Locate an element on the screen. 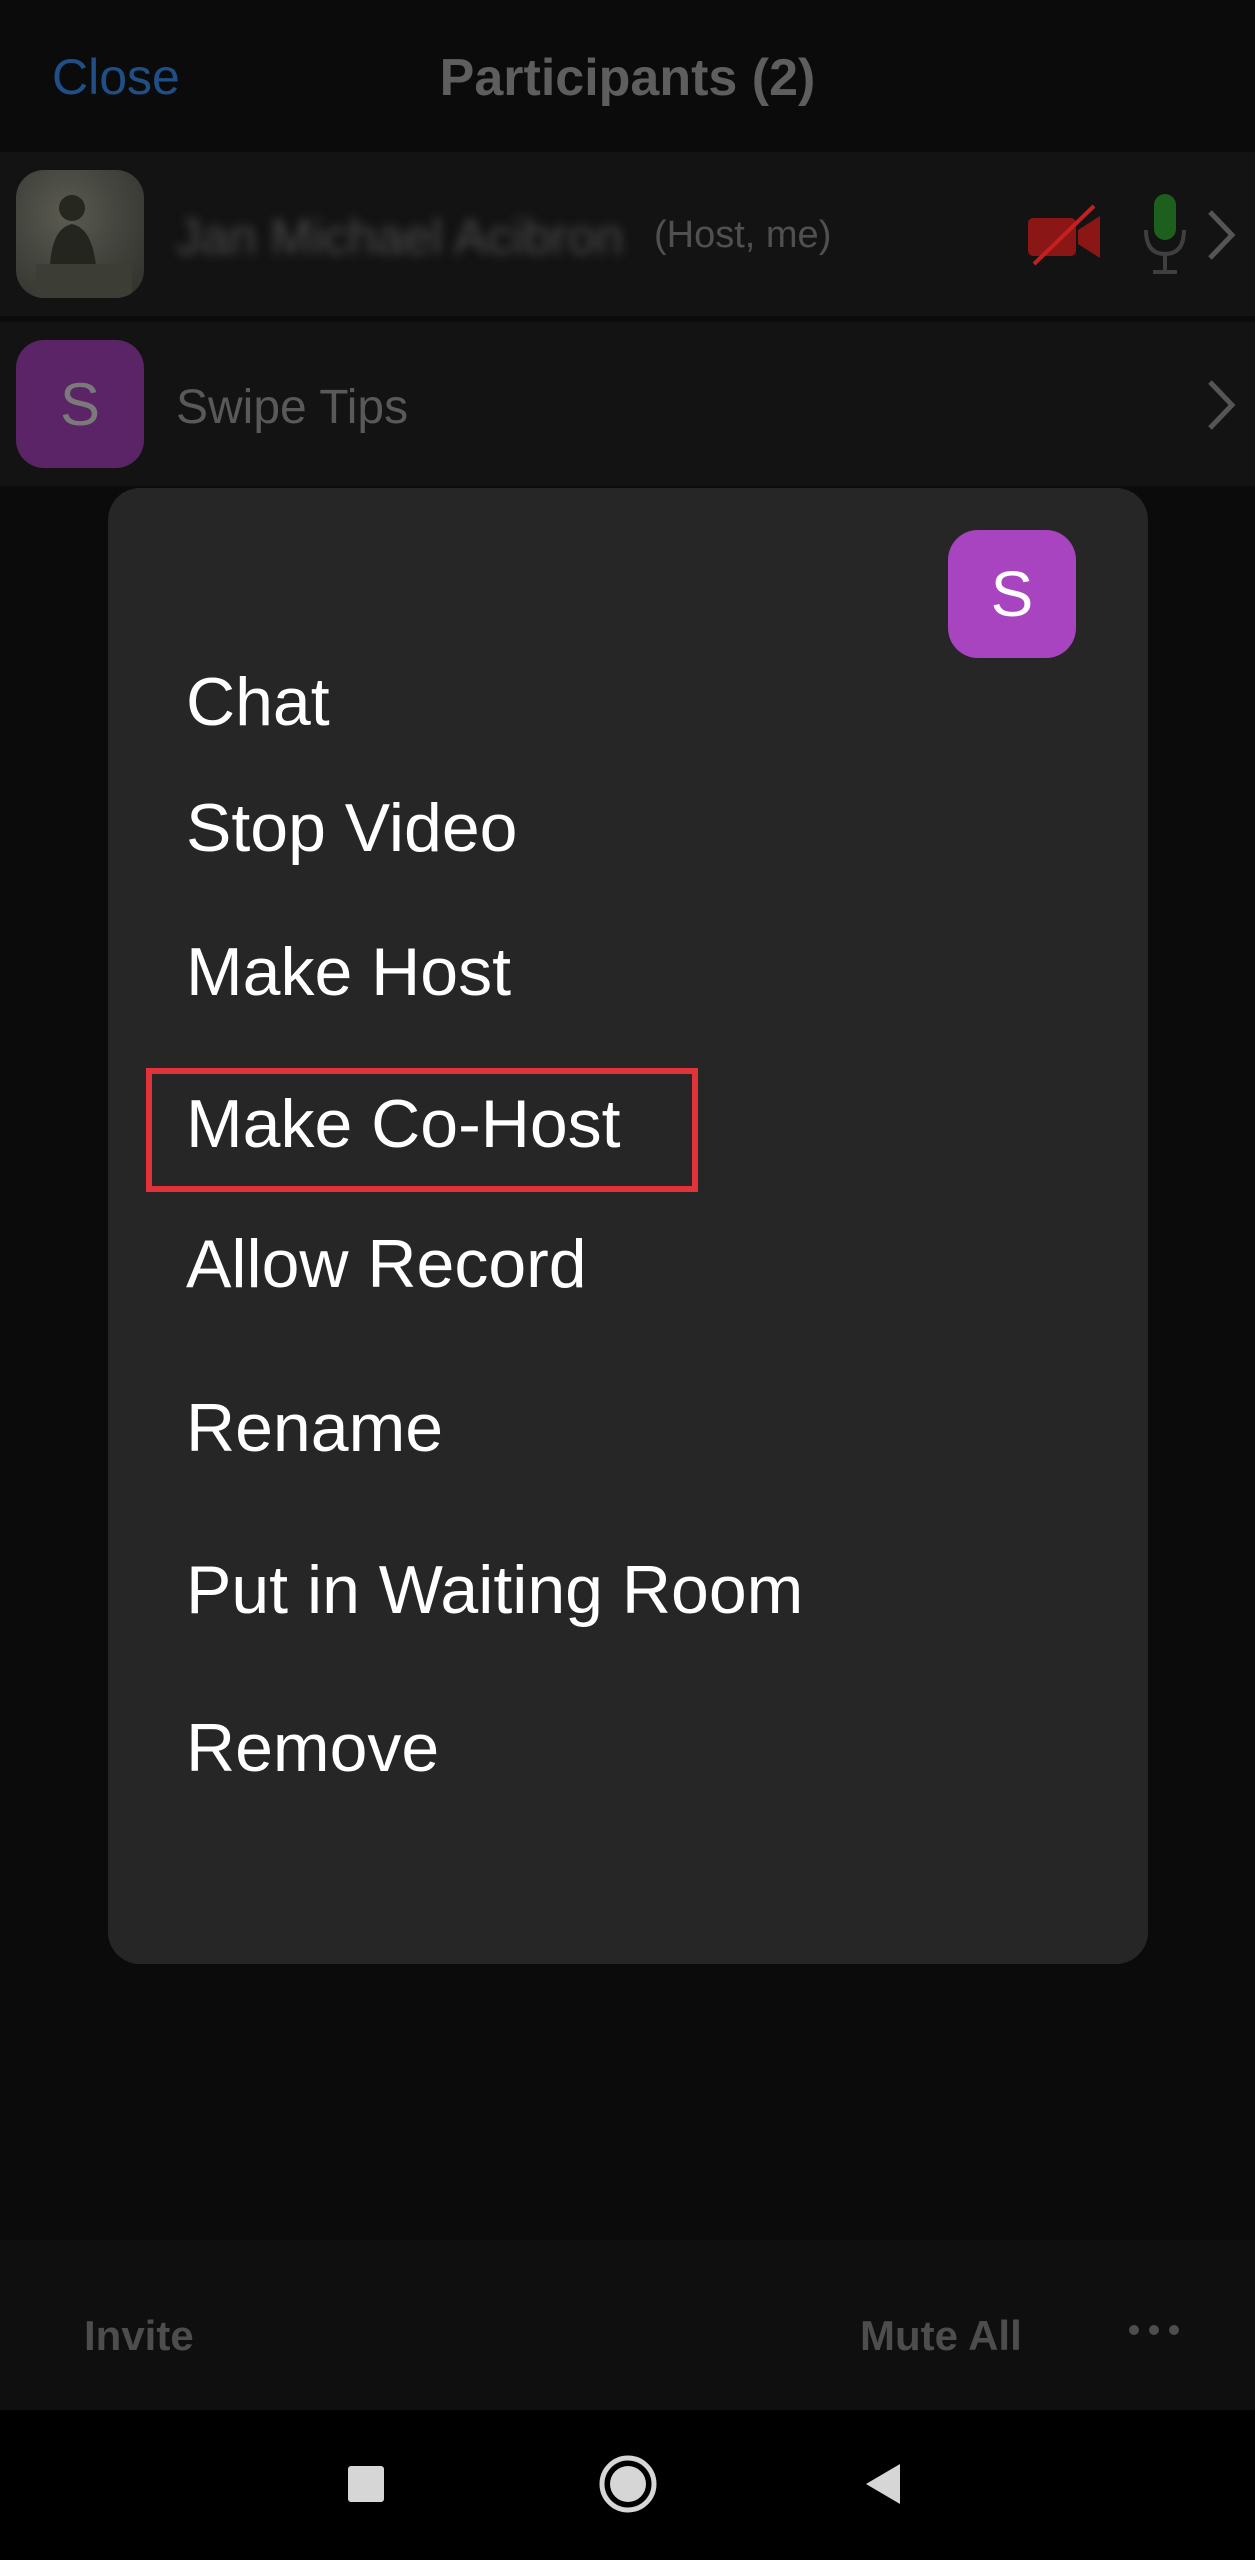 This screenshot has width=1255, height=2560. menu-item-remove: Remove is located at coordinates (312, 1748).